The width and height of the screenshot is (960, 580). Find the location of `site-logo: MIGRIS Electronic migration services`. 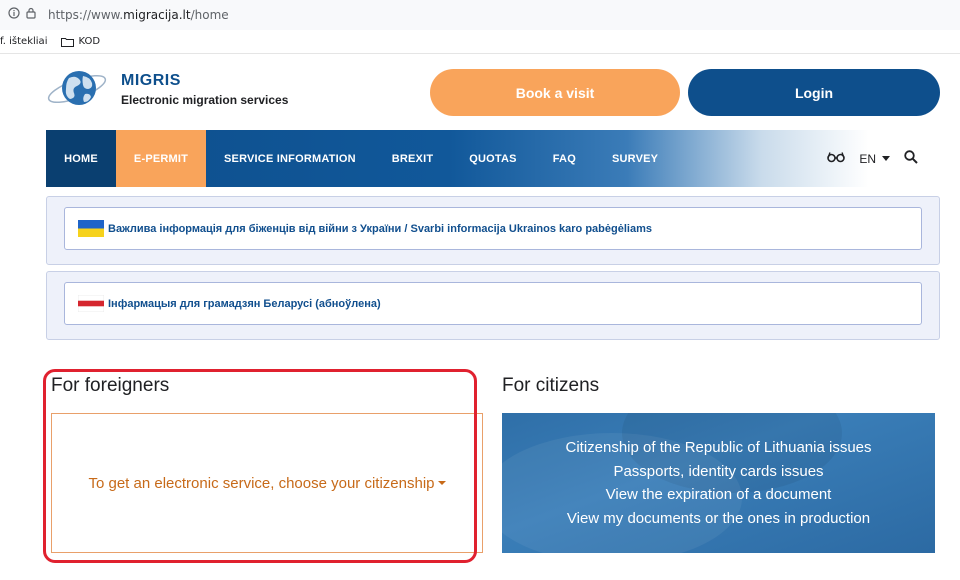

site-logo: MIGRIS Electronic migration services is located at coordinates (166, 89).